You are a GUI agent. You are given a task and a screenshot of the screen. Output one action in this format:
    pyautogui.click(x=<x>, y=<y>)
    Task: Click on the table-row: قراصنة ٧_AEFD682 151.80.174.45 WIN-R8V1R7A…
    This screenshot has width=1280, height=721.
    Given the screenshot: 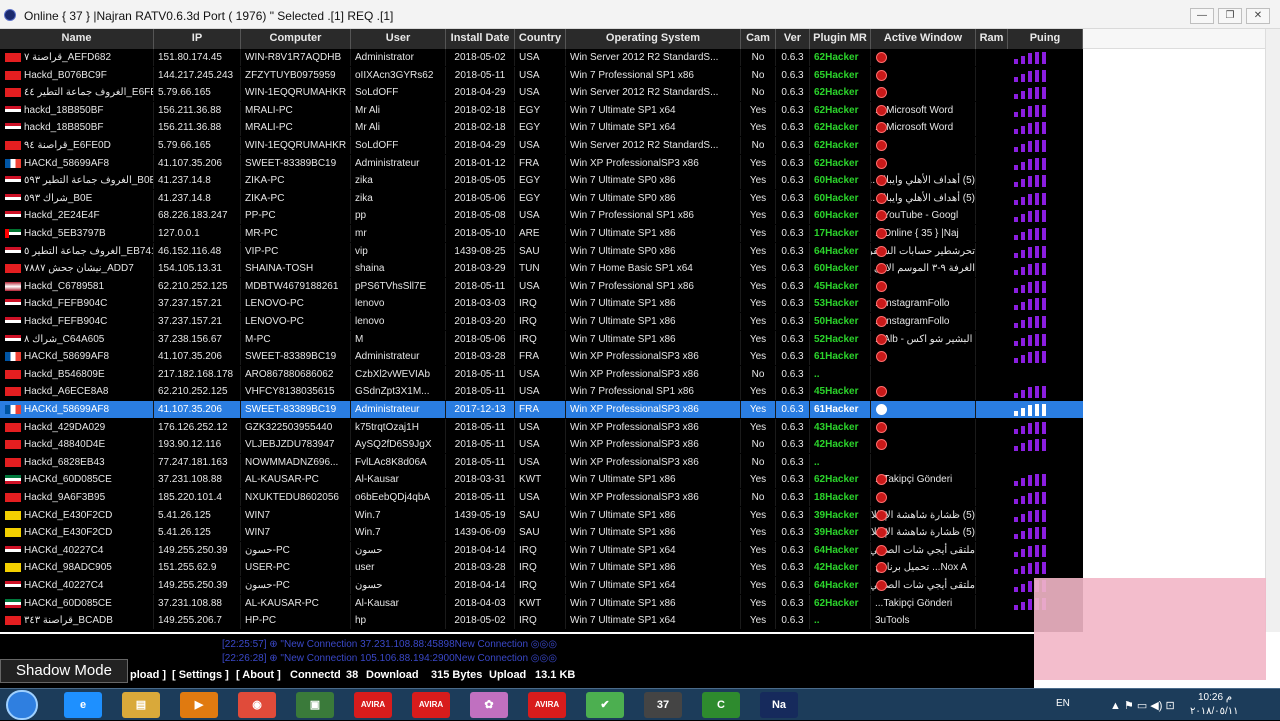 What is the action you would take?
    pyautogui.click(x=541, y=57)
    